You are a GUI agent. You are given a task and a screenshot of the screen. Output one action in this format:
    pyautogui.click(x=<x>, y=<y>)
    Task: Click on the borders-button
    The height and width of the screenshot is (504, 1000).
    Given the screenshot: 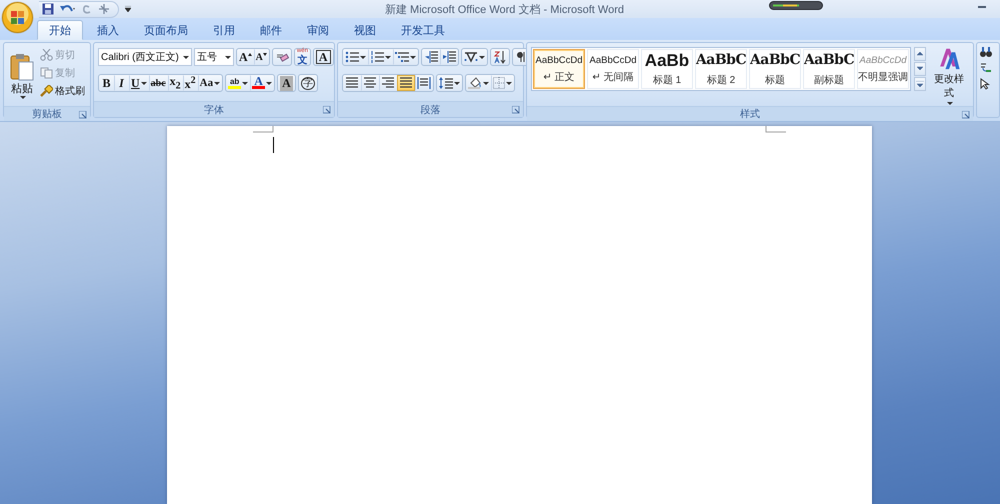 What is the action you would take?
    pyautogui.click(x=502, y=83)
    